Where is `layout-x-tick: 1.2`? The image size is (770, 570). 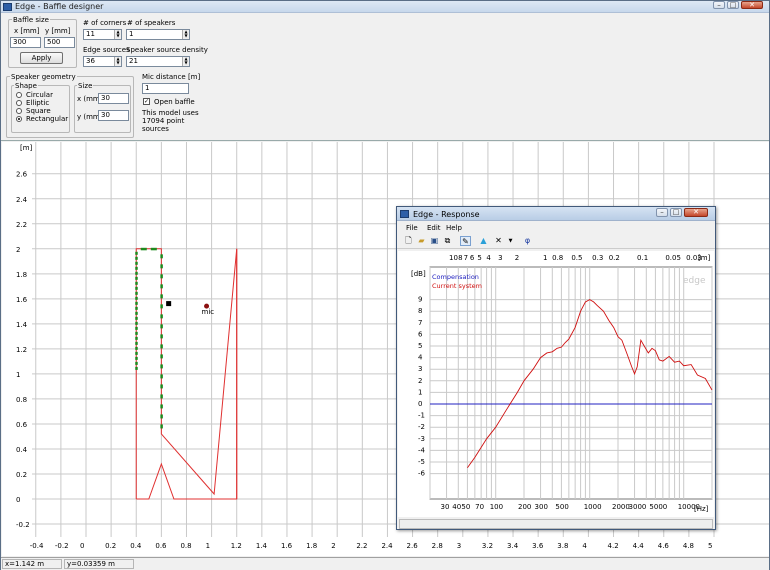 layout-x-tick: 1.2 is located at coordinates (236, 546).